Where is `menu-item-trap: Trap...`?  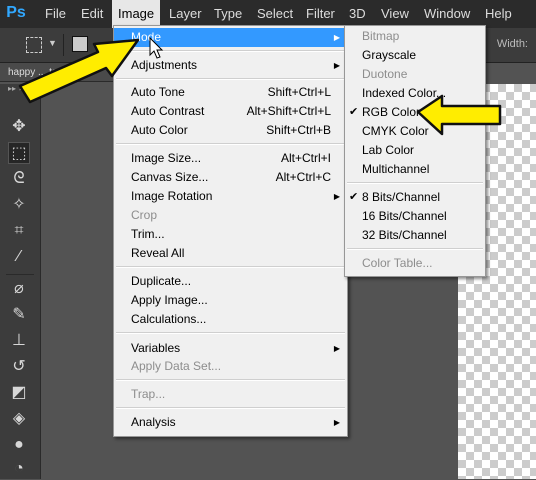 menu-item-trap: Trap... is located at coordinates (230, 394).